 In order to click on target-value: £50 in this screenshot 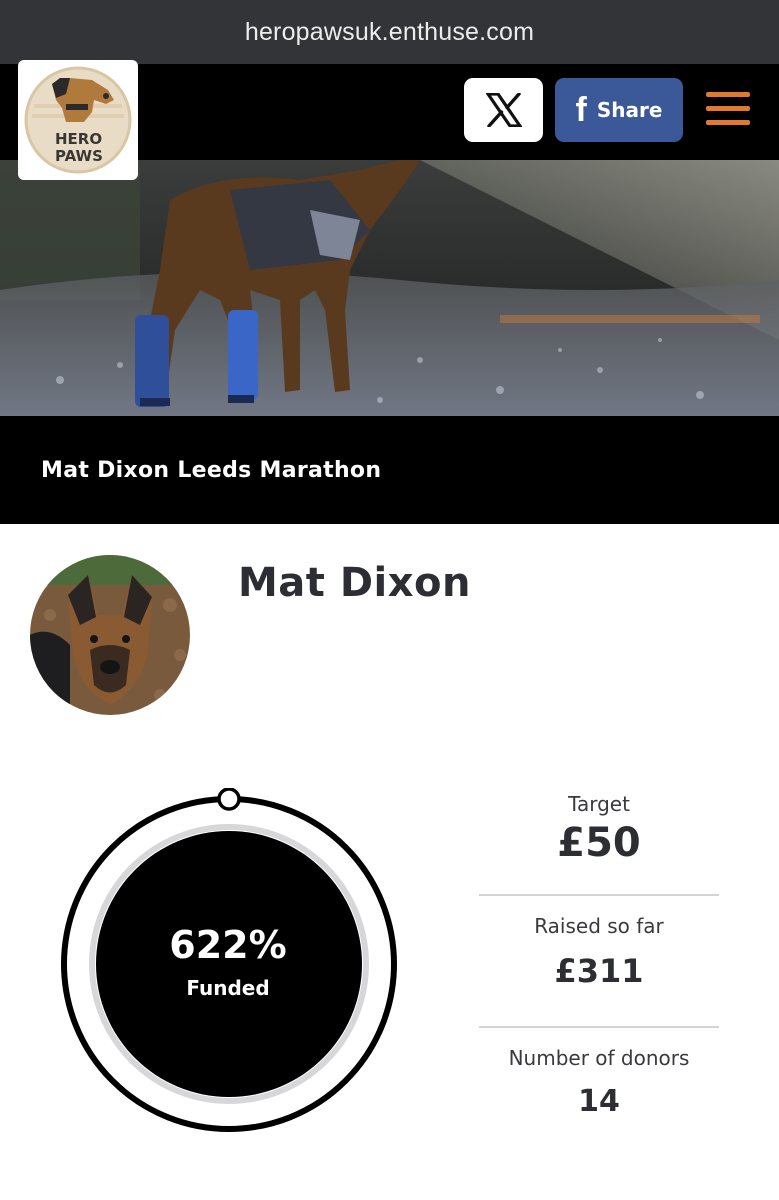, I will do `click(599, 843)`.